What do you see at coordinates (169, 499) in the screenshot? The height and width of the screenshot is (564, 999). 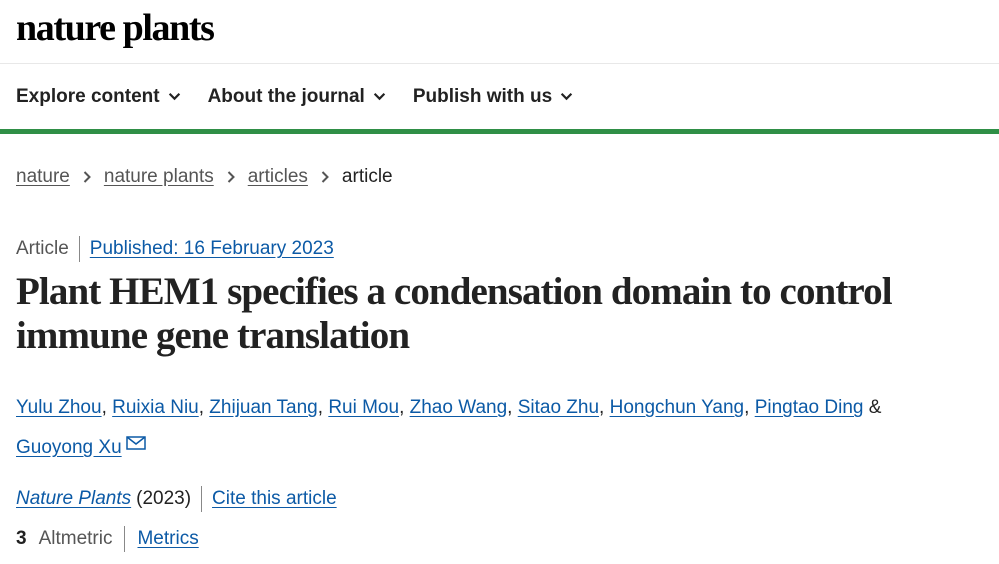 I see `publication-year: (2023)` at bounding box center [169, 499].